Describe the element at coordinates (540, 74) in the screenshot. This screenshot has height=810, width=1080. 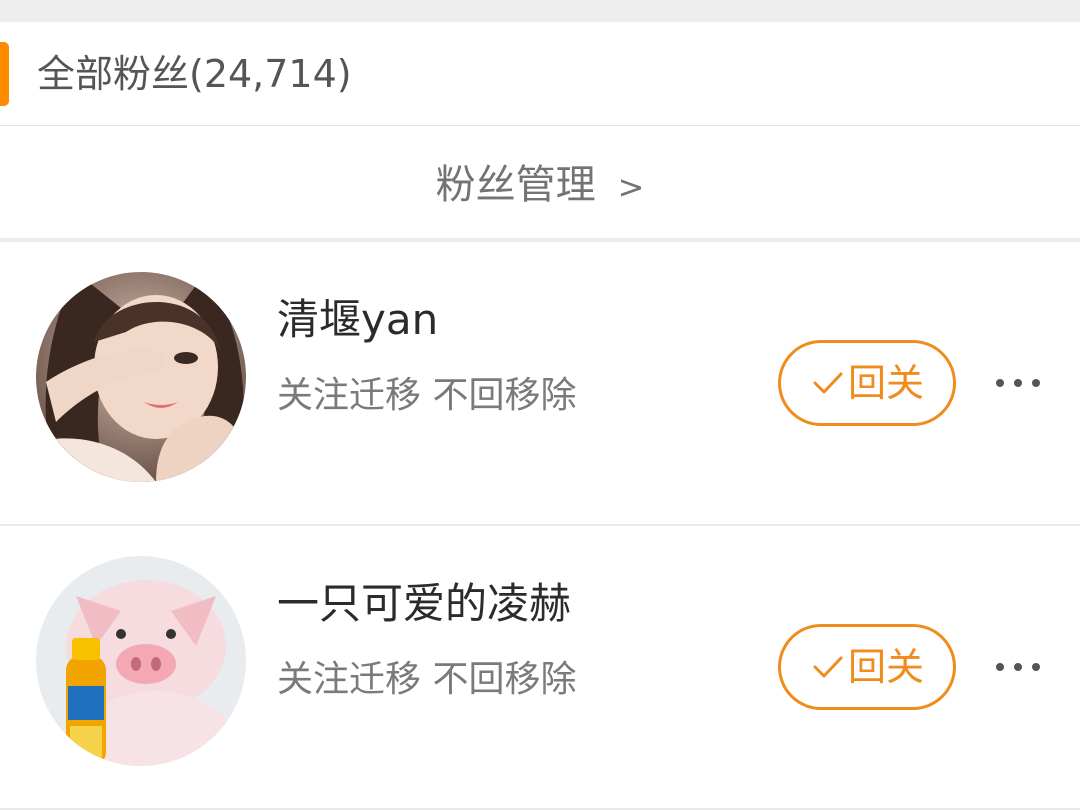
I see `fans-section-header: 全部粉丝(24,714)` at that location.